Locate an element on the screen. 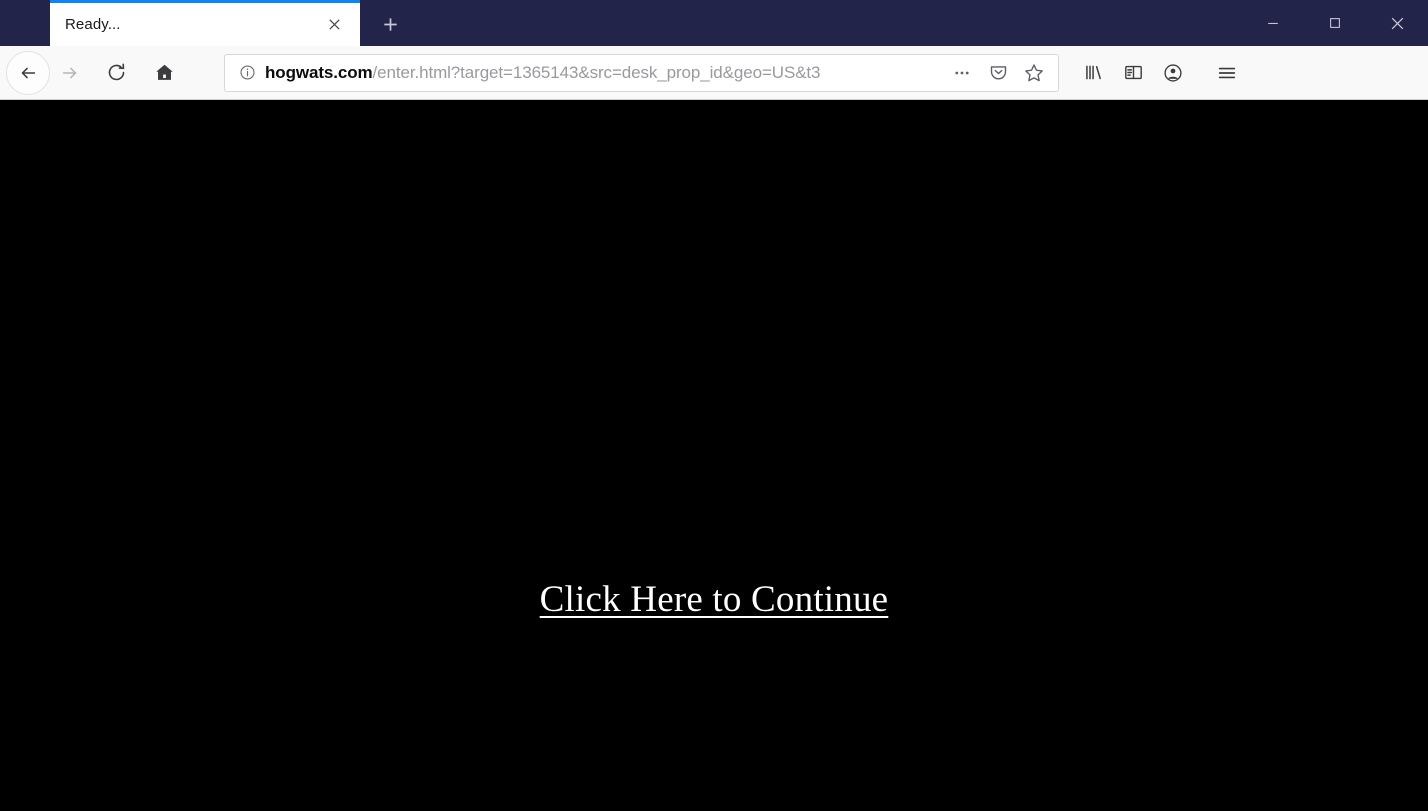 The image size is (1428, 811). close-icon is located at coordinates (334, 25).